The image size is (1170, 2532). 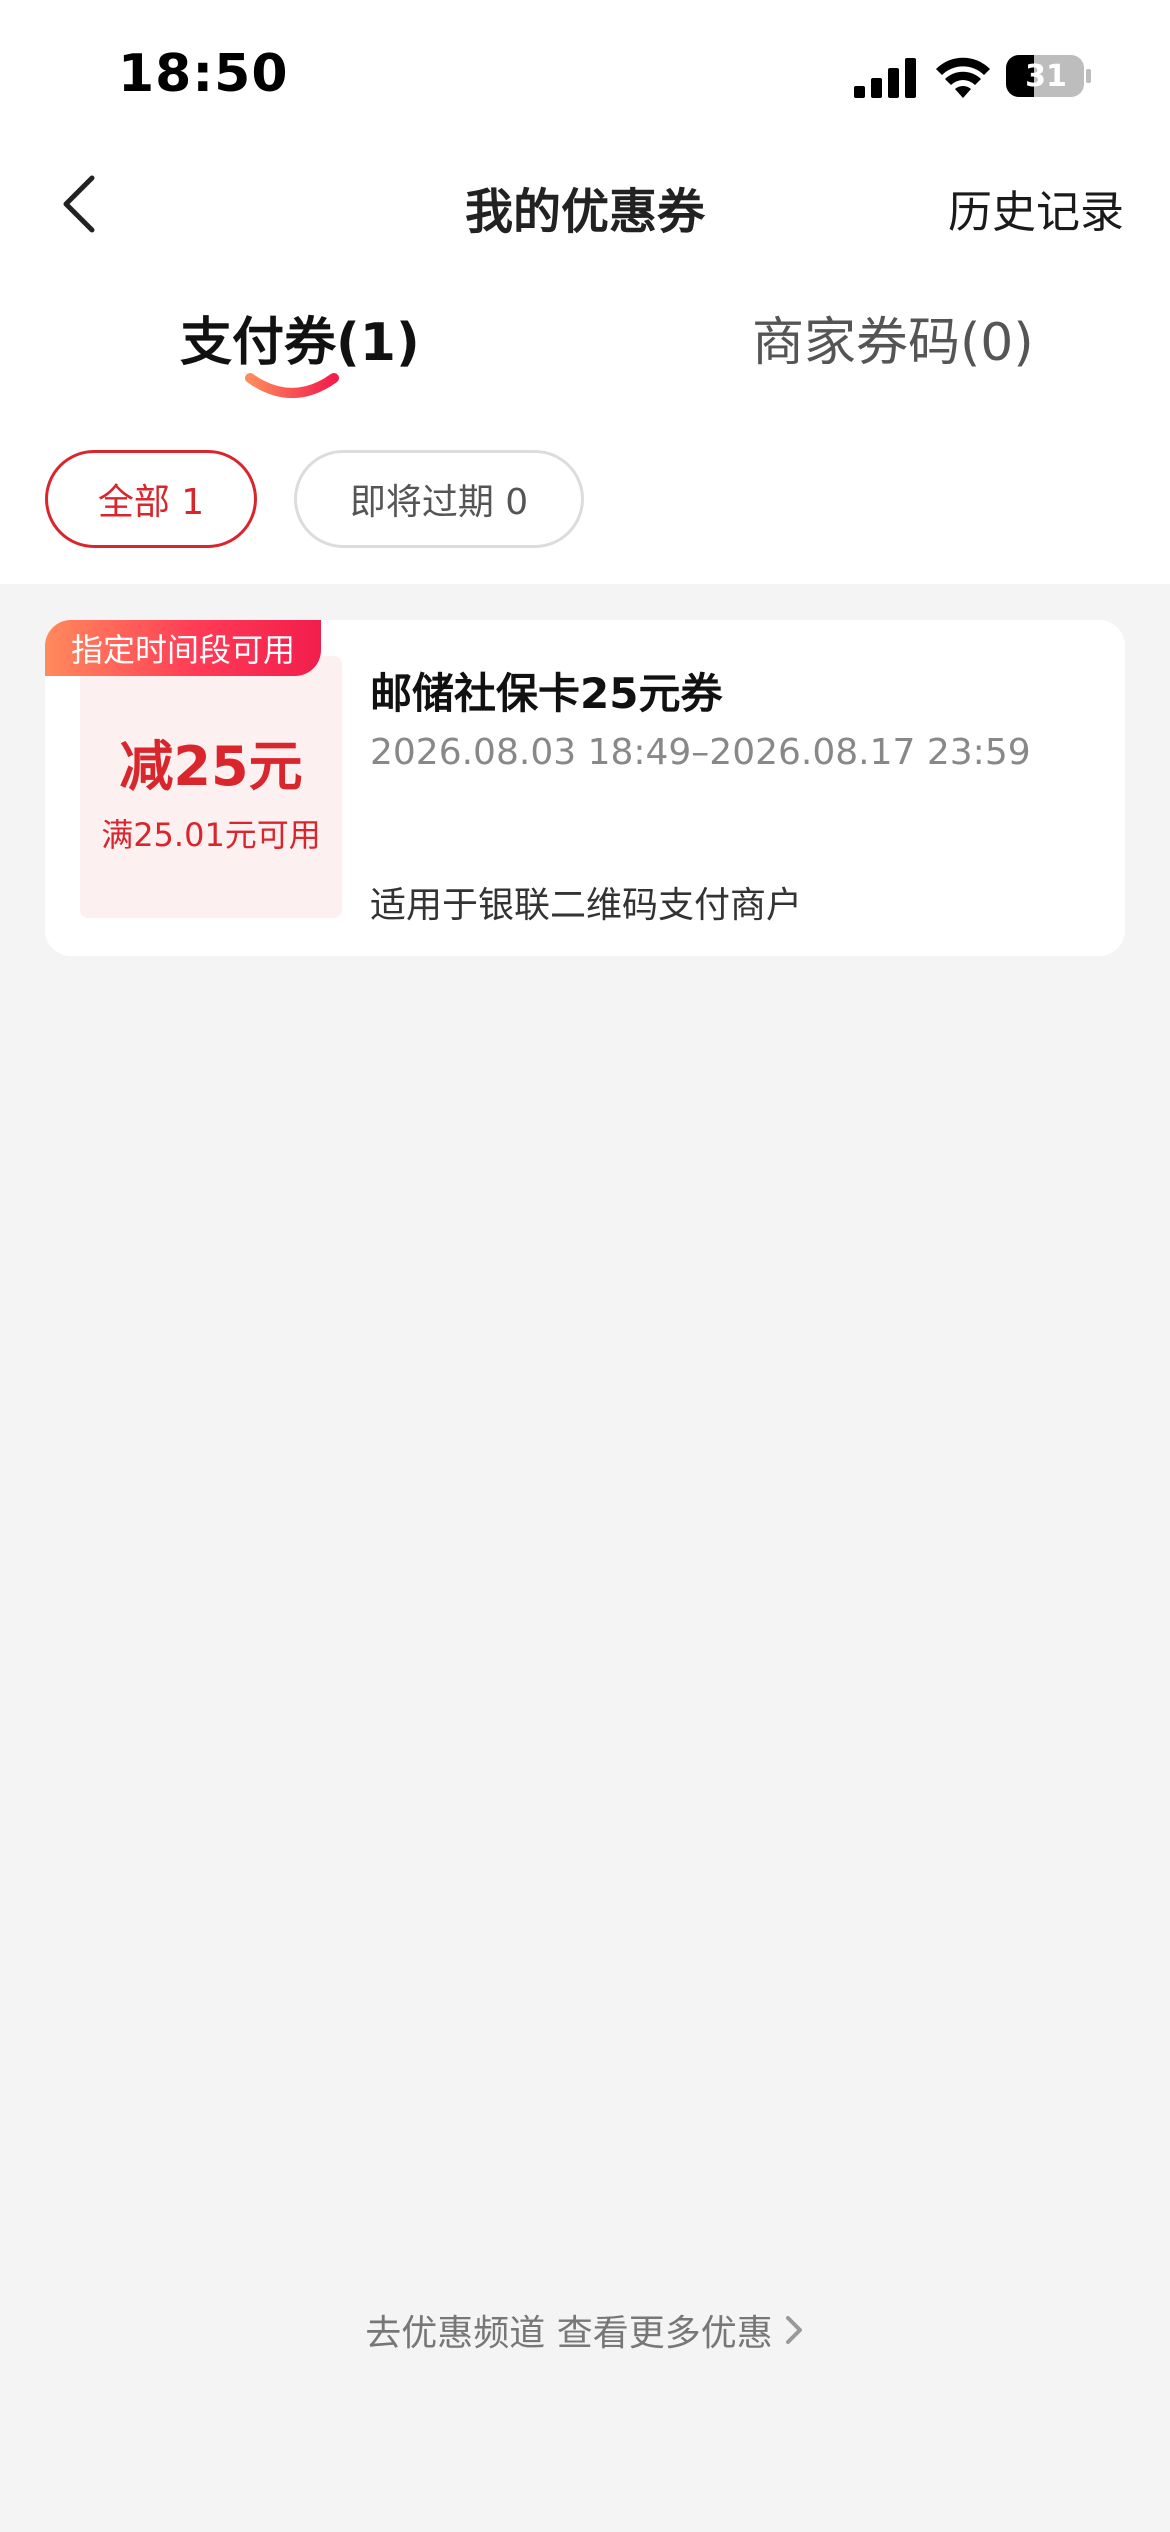 I want to click on coupon-time-tag: 指定时间段可用, so click(x=183, y=648).